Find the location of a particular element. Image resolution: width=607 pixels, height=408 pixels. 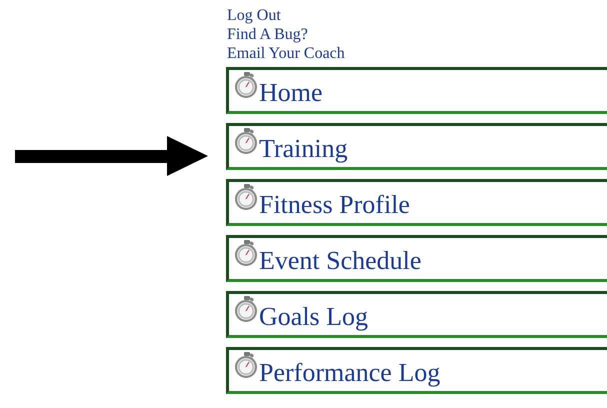

menu-item: Event Schedule is located at coordinates (416, 258).